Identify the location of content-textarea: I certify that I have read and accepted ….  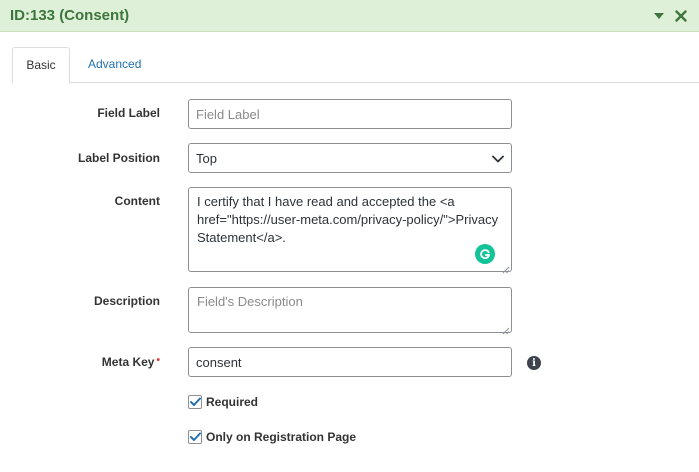
(350, 229).